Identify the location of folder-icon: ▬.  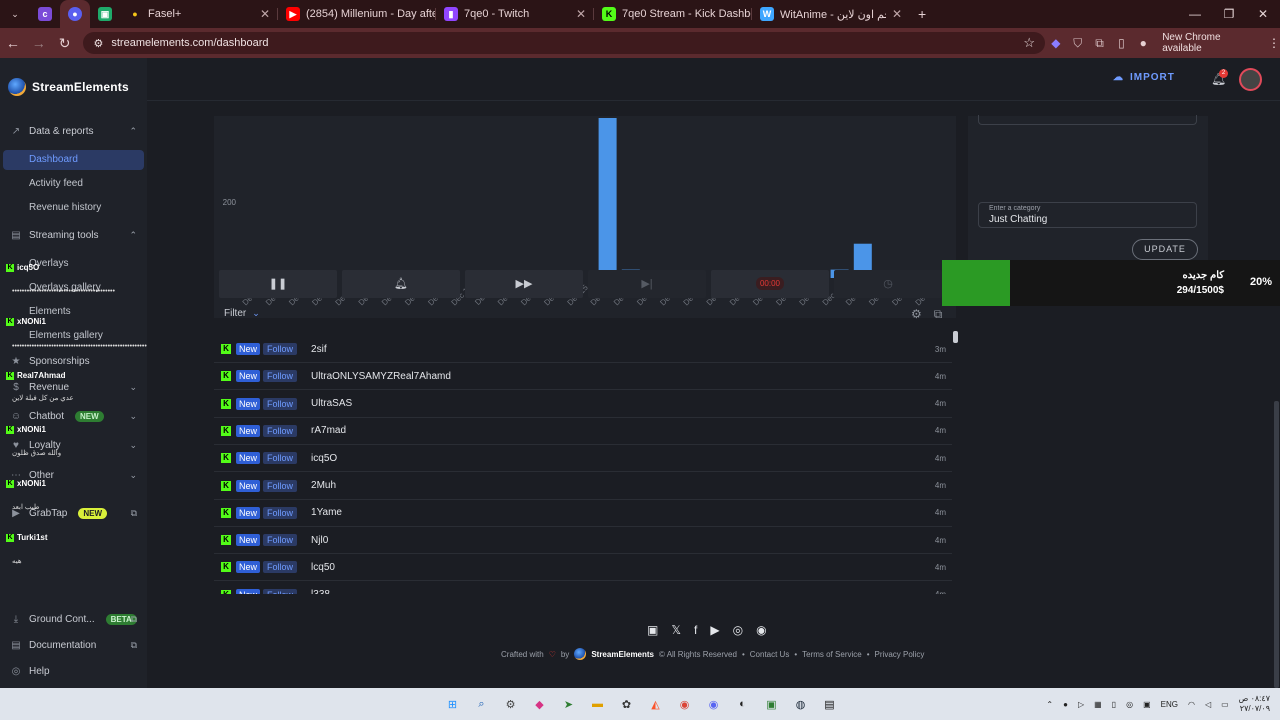
(598, 704).